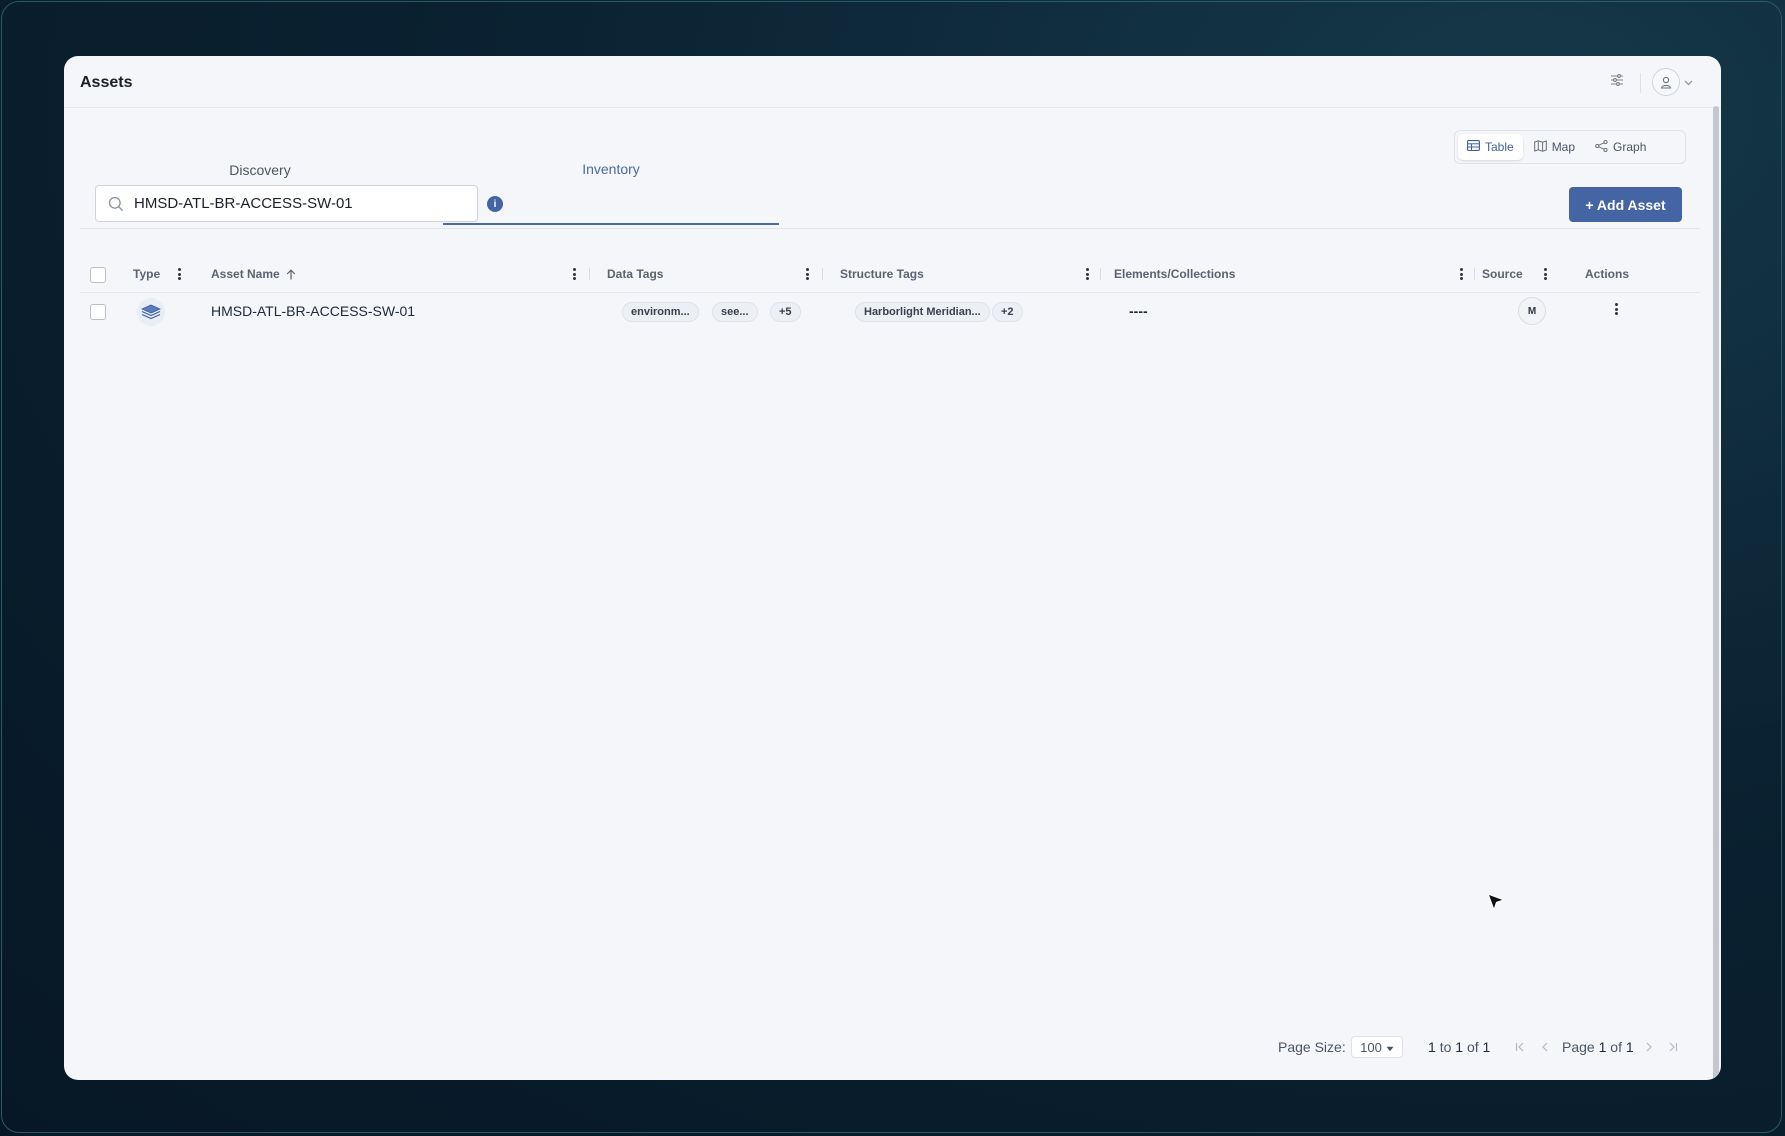 Image resolution: width=1785 pixels, height=1136 pixels. What do you see at coordinates (1174, 274) in the screenshot?
I see `header-elements-collections: Elements/Collections` at bounding box center [1174, 274].